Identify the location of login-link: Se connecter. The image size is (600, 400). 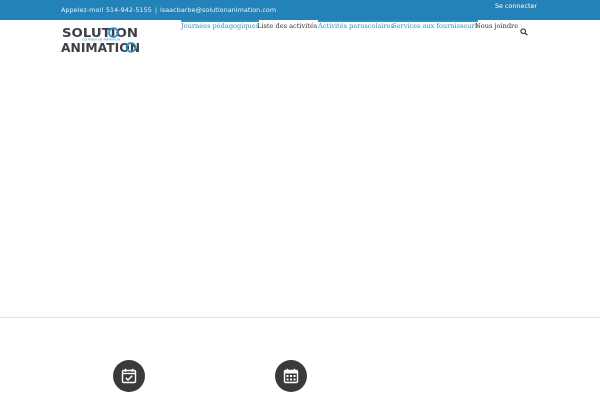
(516, 6).